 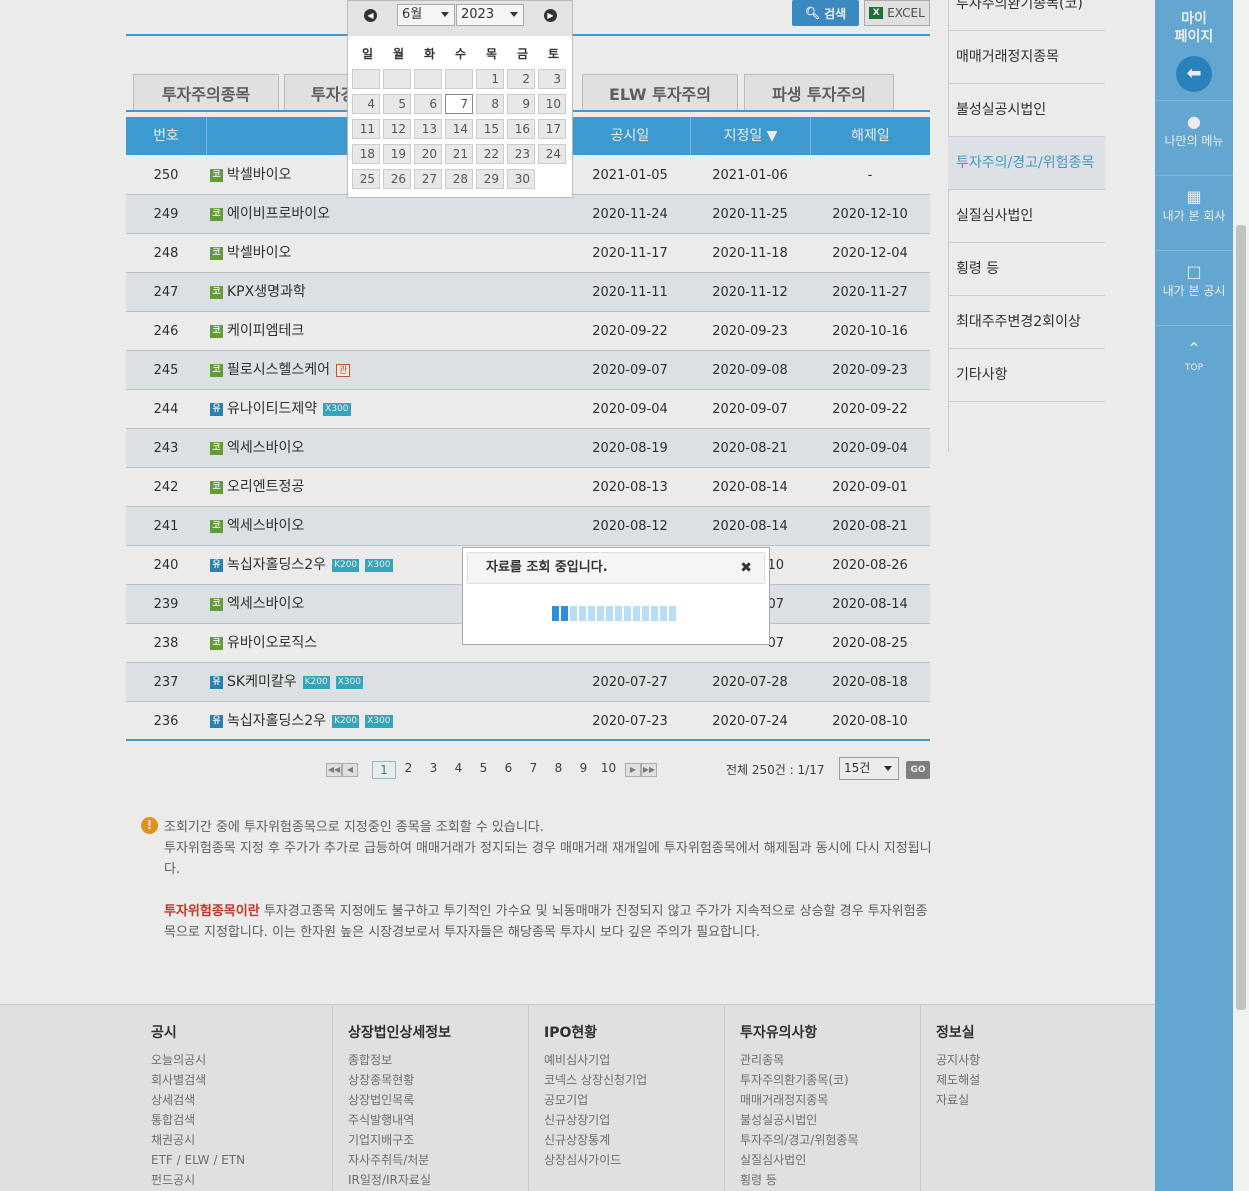 I want to click on close-icon: ✖, so click(x=746, y=568).